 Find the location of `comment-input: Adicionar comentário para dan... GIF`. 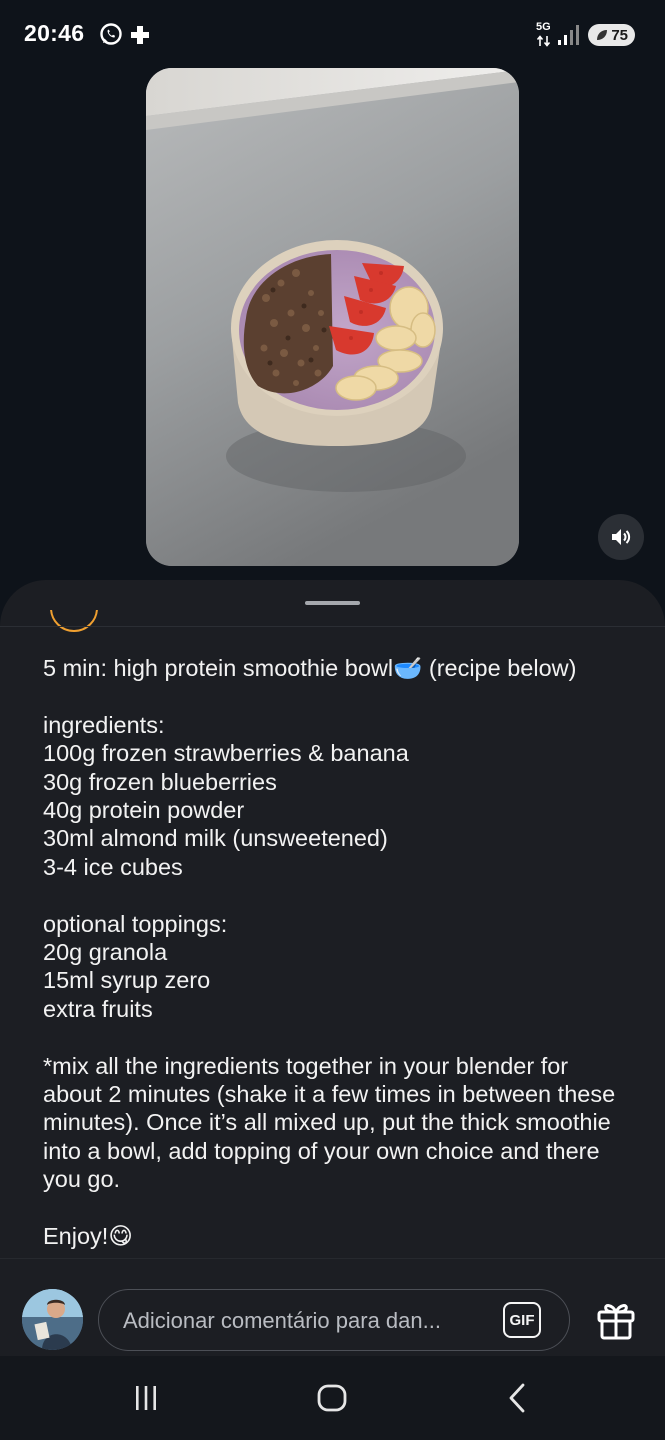

comment-input: Adicionar comentário para dan... GIF is located at coordinates (334, 1320).